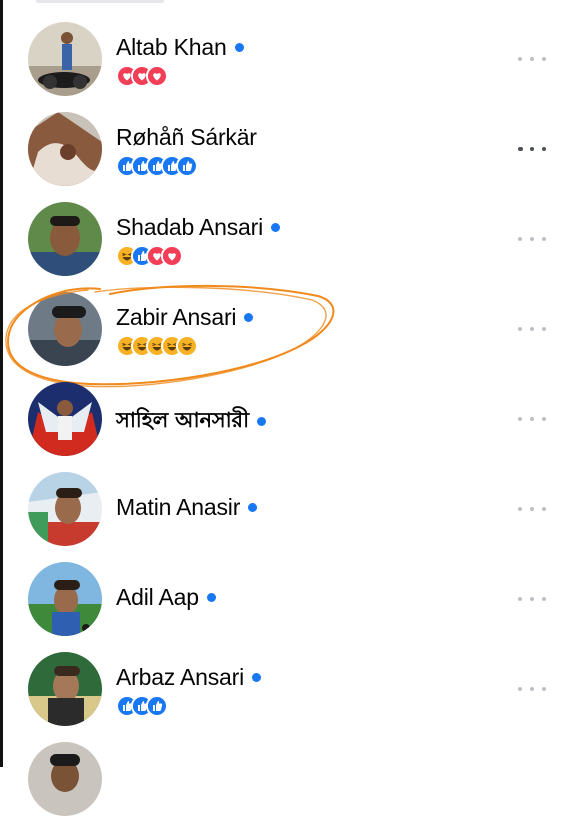 Image resolution: width=565 pixels, height=824 pixels. Describe the element at coordinates (282, 509) in the screenshot. I see `friend-row: Matin Anasir` at that location.